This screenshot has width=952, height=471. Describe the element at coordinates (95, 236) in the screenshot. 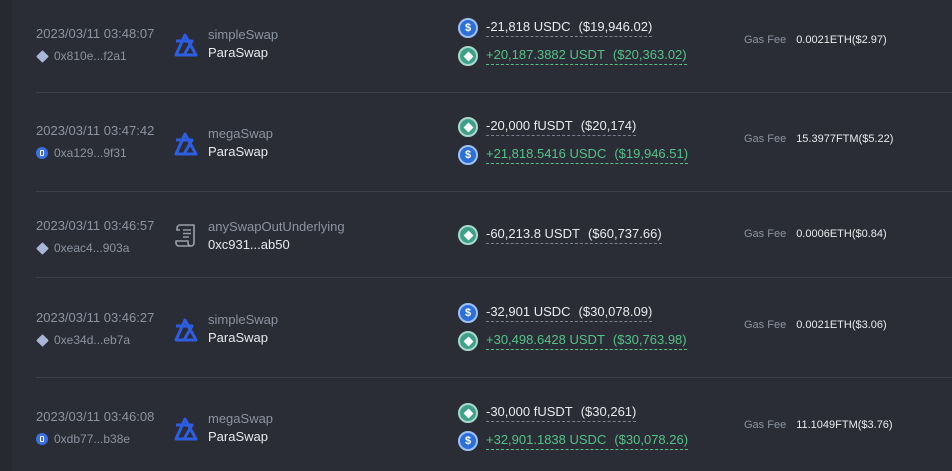

I see `time-column: 2023/03/11 03:46:57 0xeac4...903a` at that location.